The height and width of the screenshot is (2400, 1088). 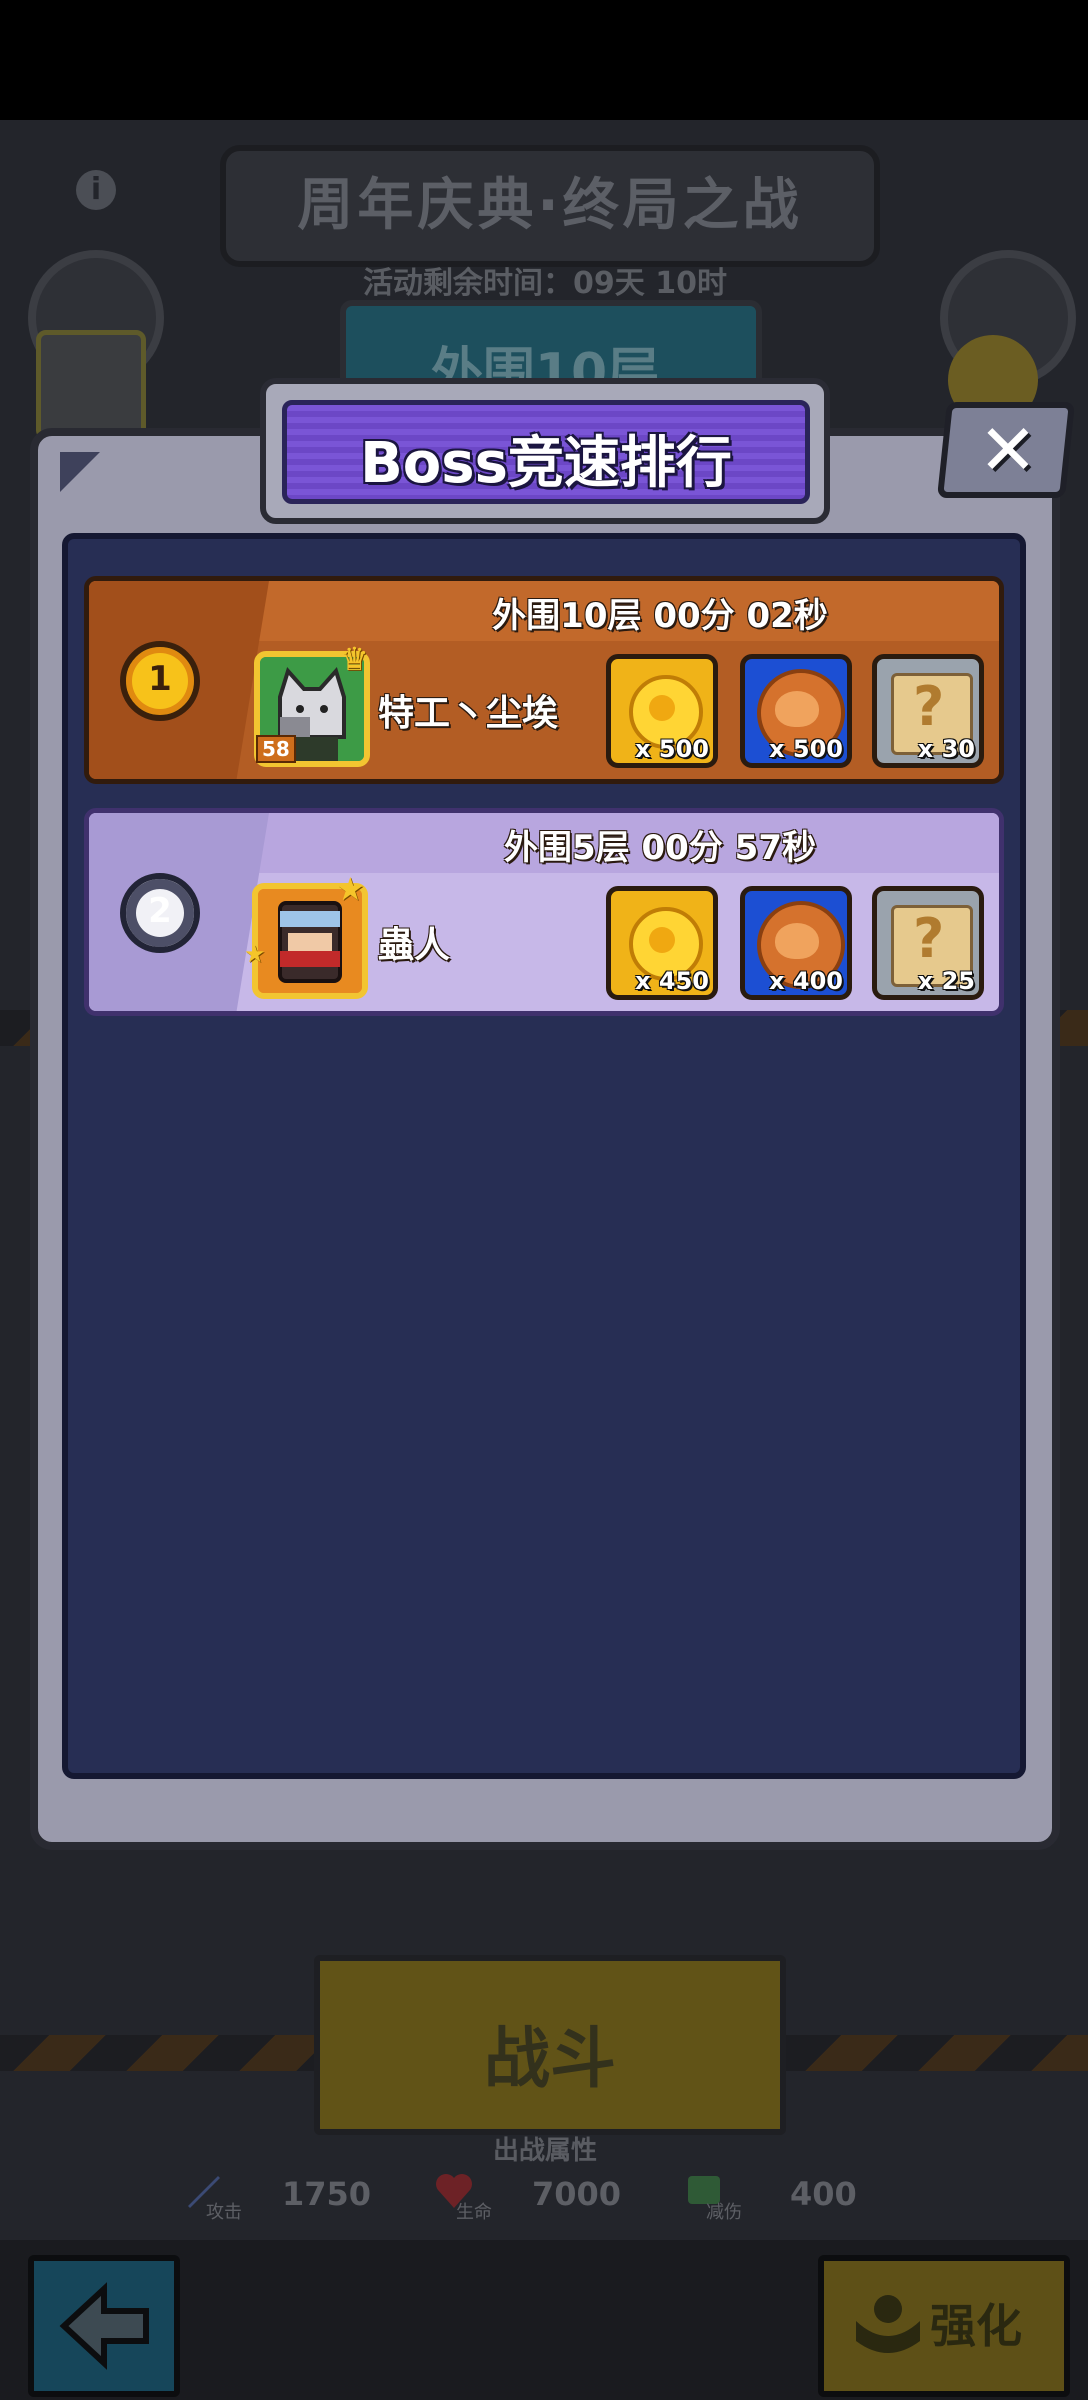 I want to click on back-arrow-icon, so click(x=104, y=2326).